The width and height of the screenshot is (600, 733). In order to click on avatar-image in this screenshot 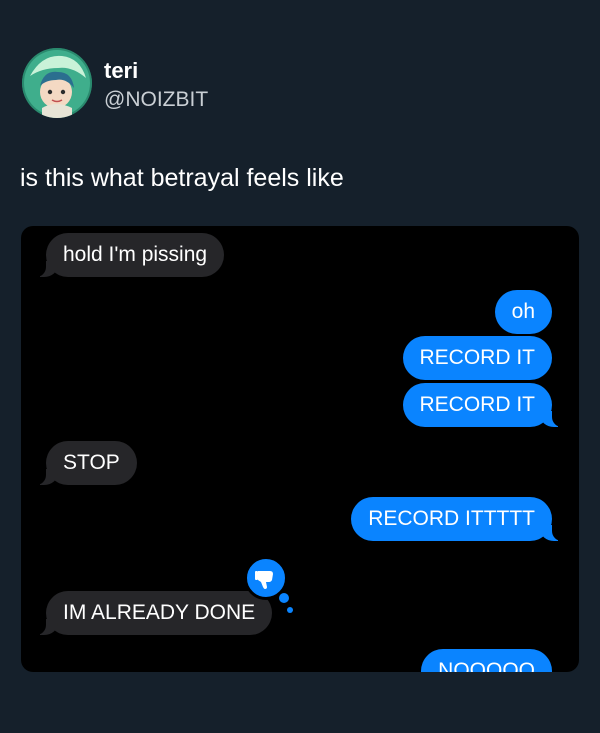, I will do `click(57, 83)`.